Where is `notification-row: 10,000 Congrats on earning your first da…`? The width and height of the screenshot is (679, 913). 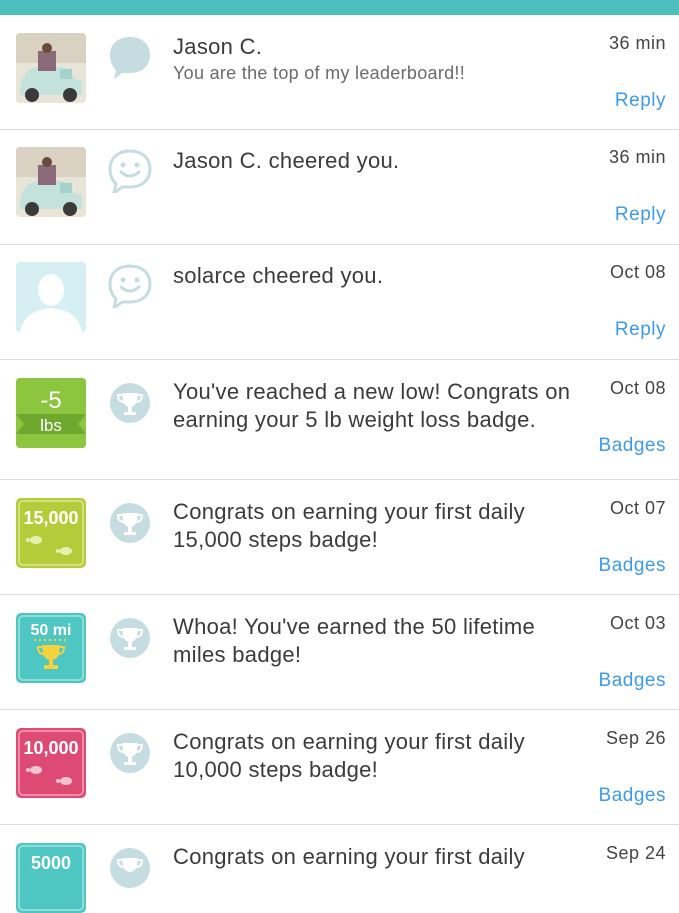
notification-row: 10,000 Congrats on earning your first da… is located at coordinates (339, 767).